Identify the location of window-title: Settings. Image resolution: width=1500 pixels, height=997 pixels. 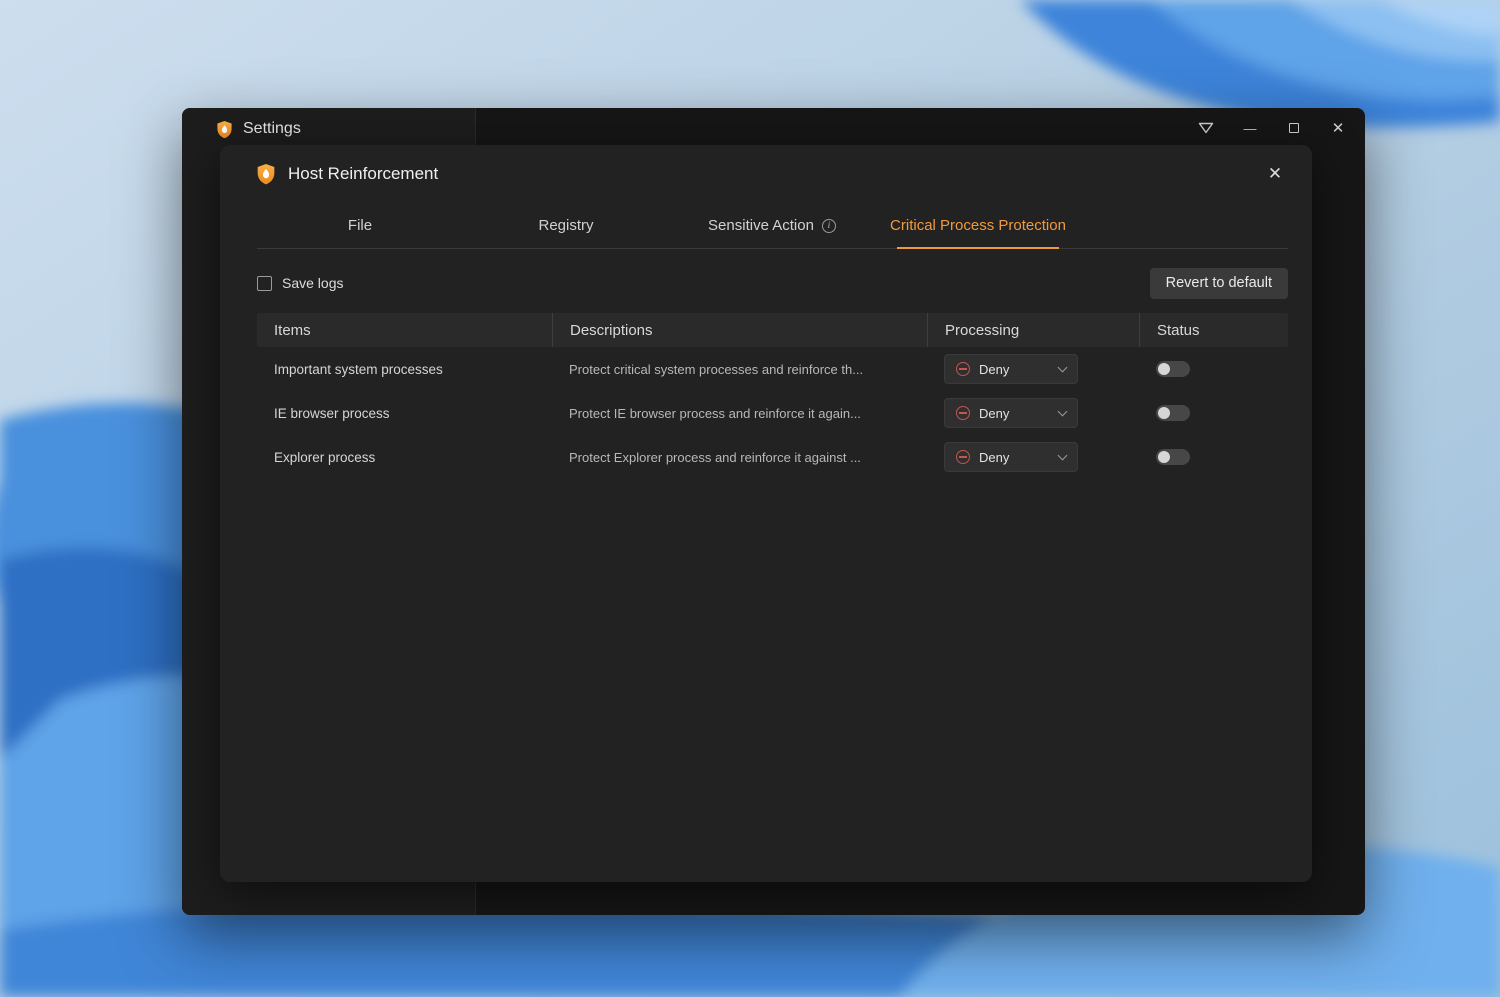
(272, 128).